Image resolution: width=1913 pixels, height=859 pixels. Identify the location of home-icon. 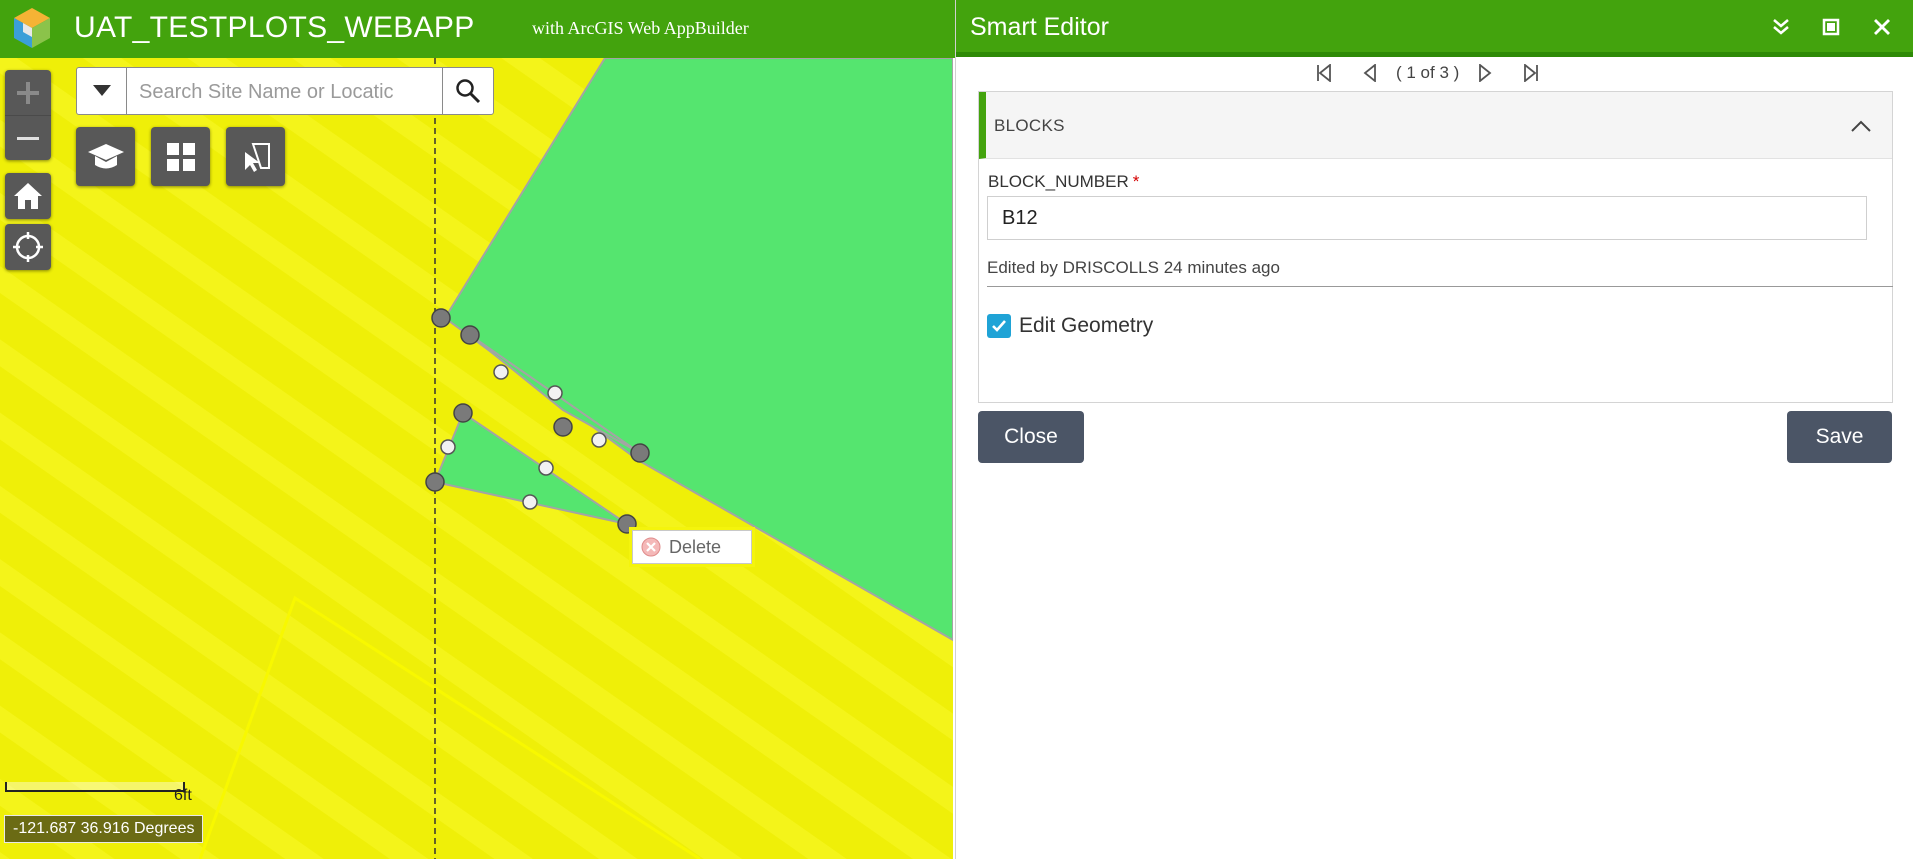
(28, 196).